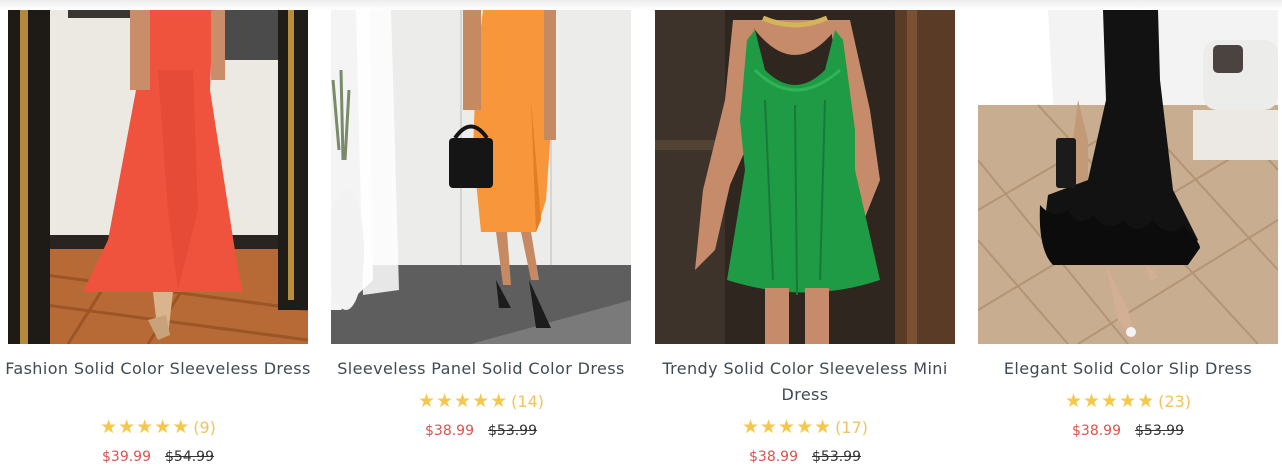 This screenshot has width=1282, height=470. Describe the element at coordinates (204, 427) in the screenshot. I see `review-count: (9)` at that location.